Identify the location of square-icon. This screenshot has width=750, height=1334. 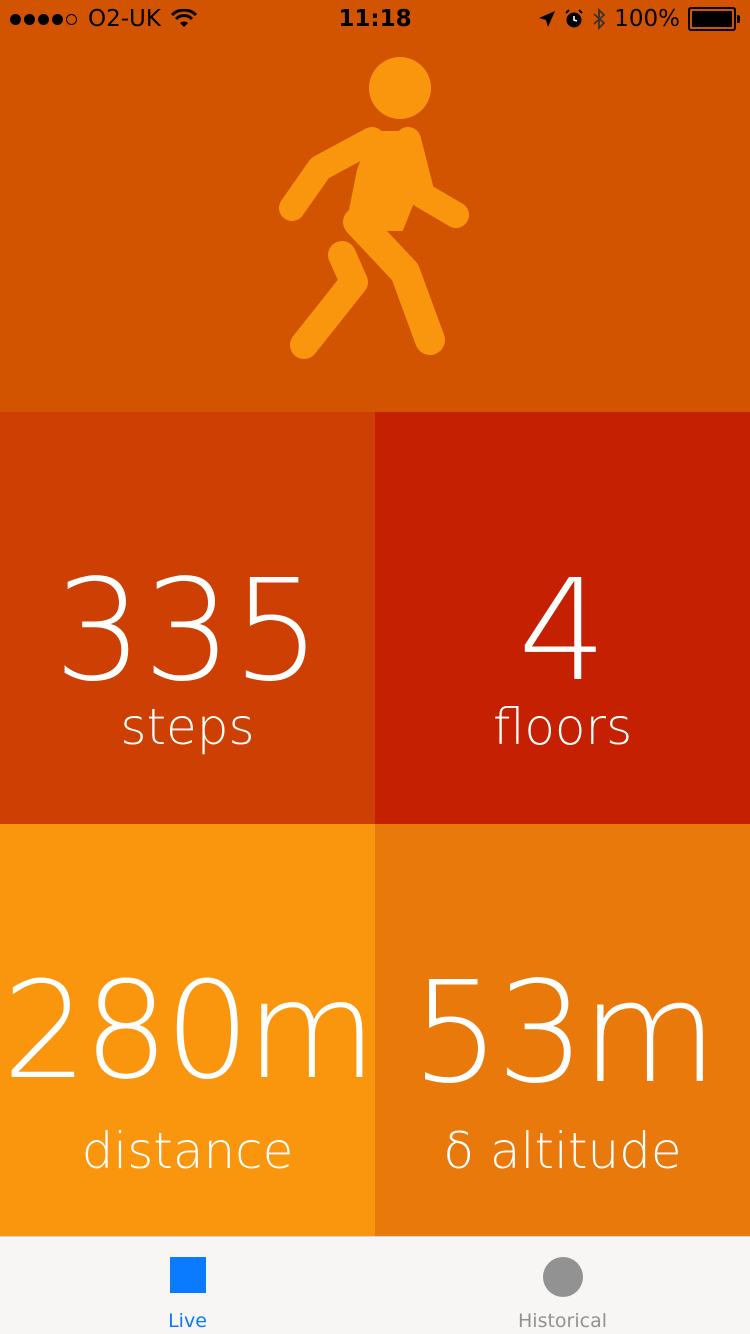
(187, 1275).